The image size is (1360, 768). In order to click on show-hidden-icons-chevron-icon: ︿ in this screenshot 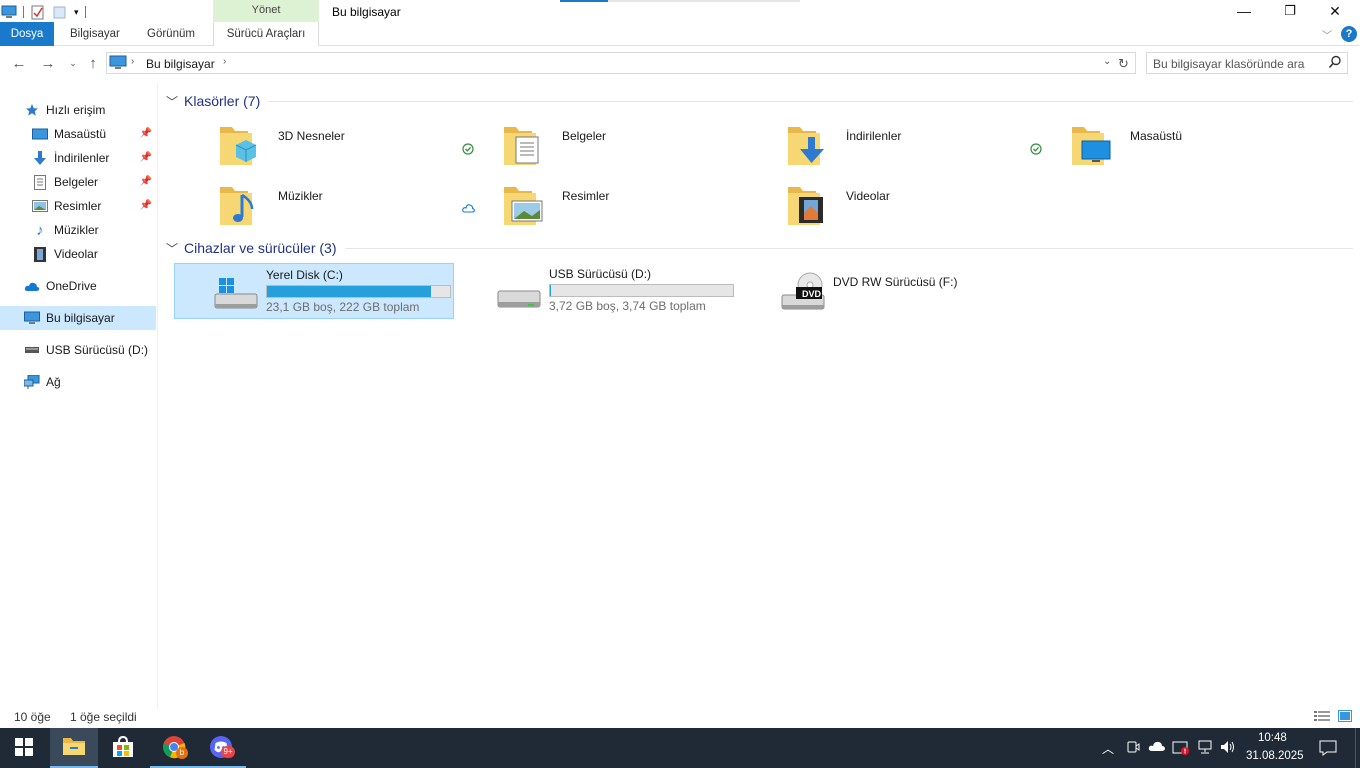, I will do `click(1108, 748)`.